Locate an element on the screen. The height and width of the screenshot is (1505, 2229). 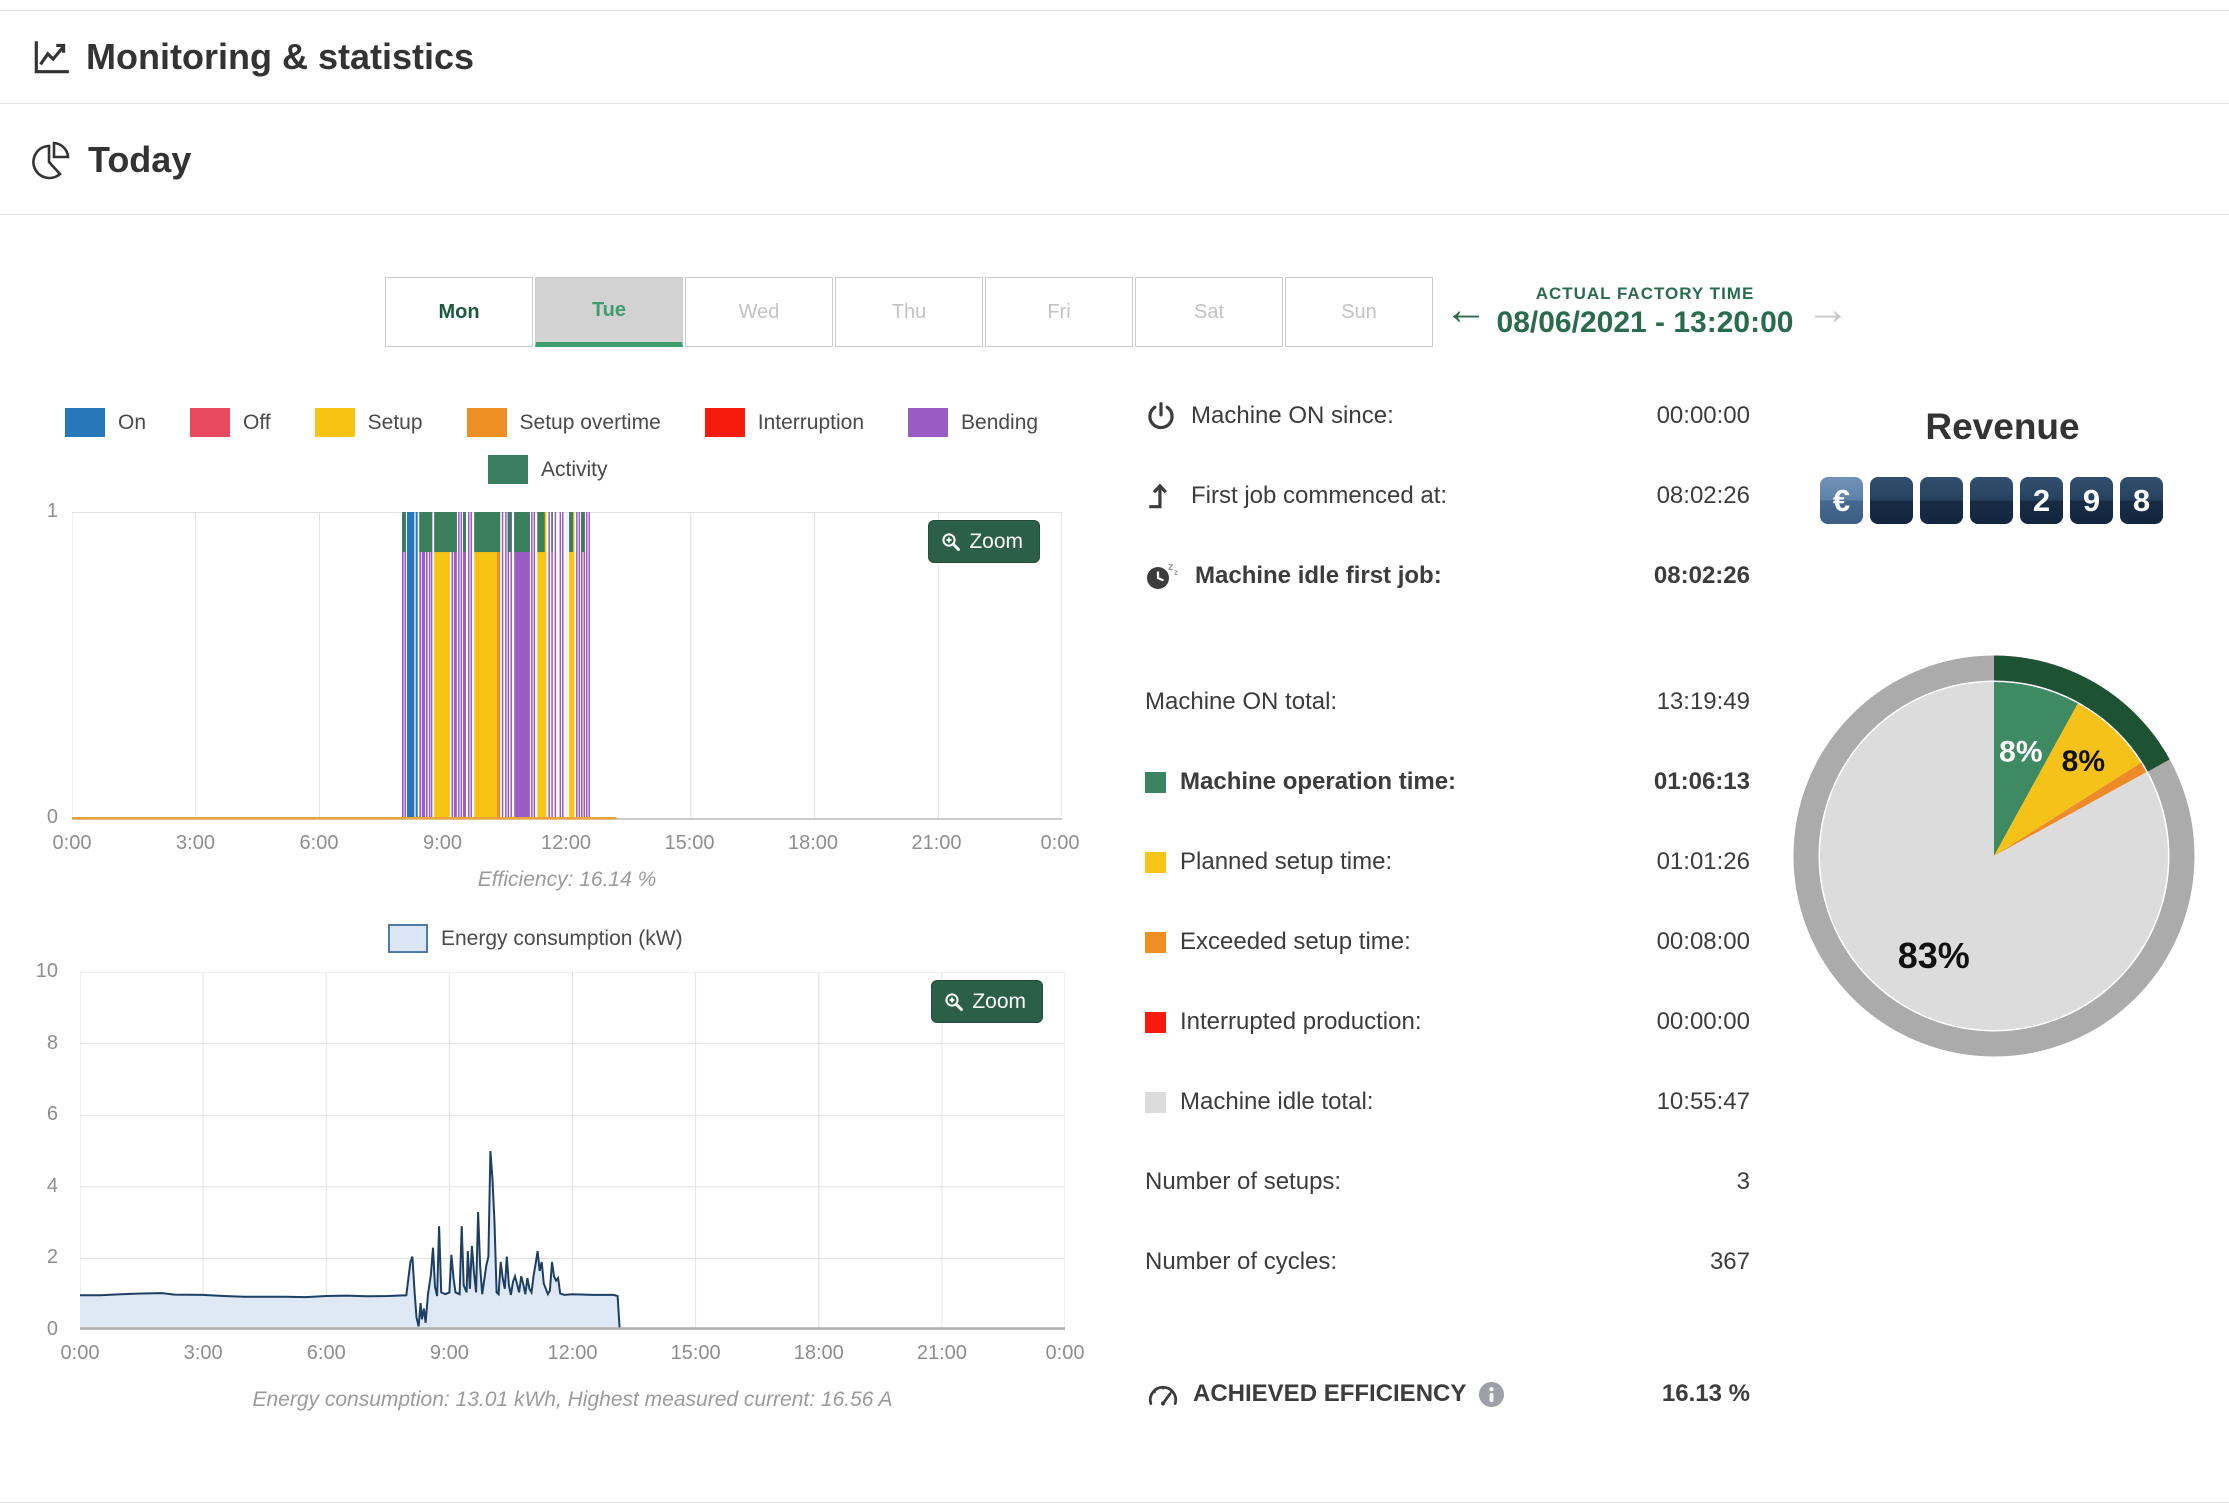
energy-chart: Zoom is located at coordinates (572, 1151).